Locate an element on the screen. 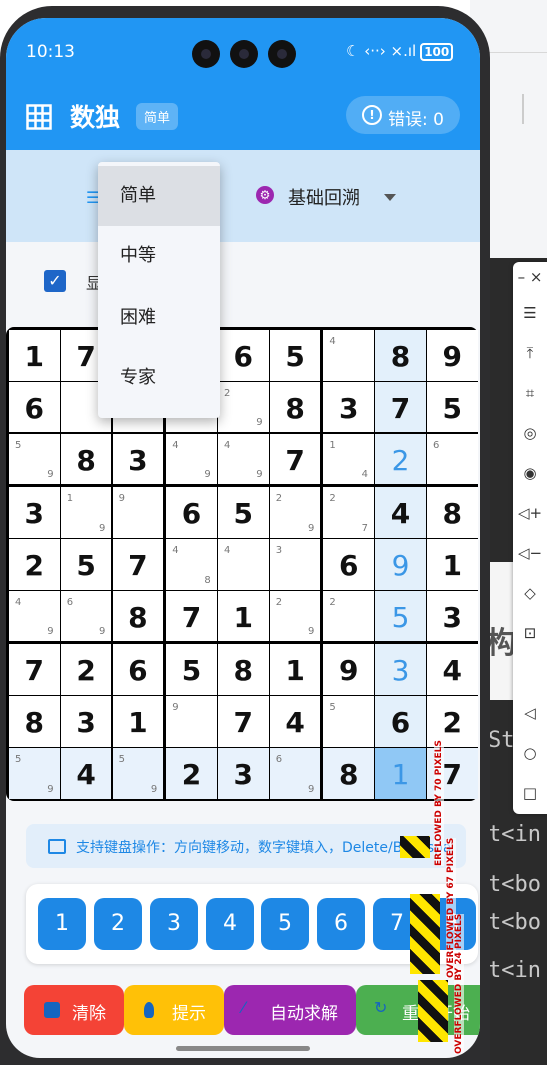 The width and height of the screenshot is (547, 1065). number-button-2: 2 is located at coordinates (118, 924).